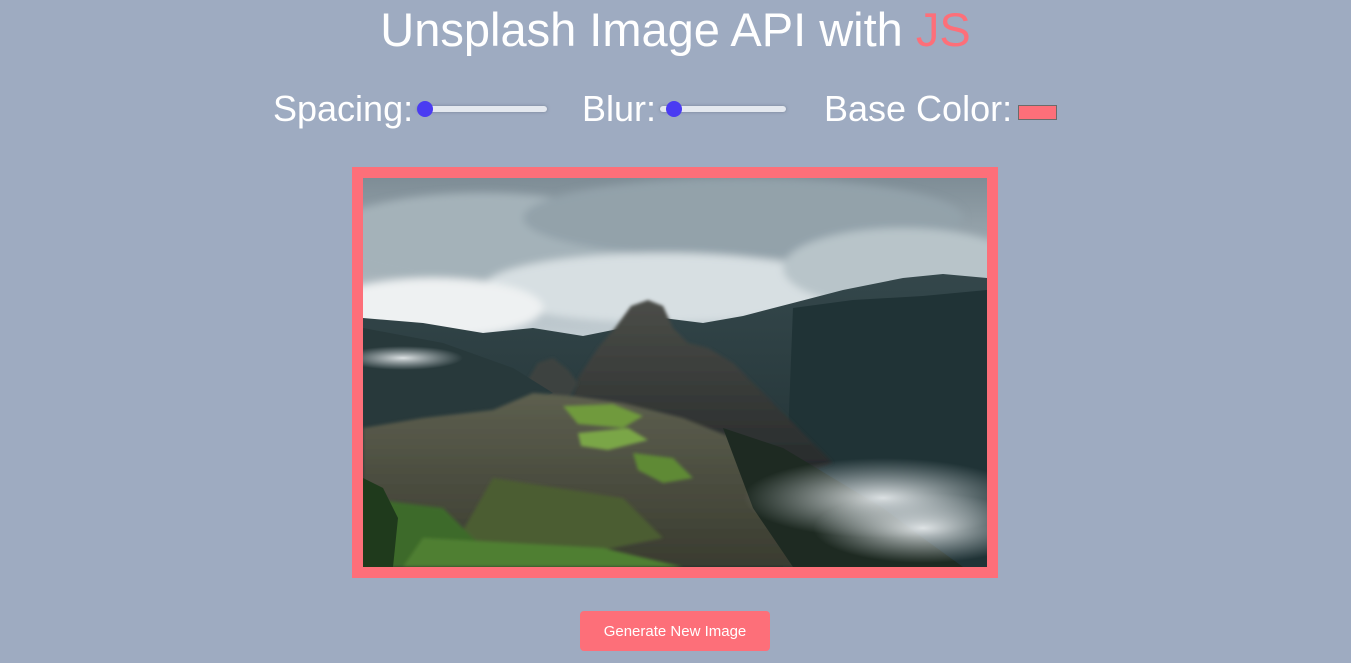  What do you see at coordinates (1038, 112) in the screenshot?
I see `base-color-picker` at bounding box center [1038, 112].